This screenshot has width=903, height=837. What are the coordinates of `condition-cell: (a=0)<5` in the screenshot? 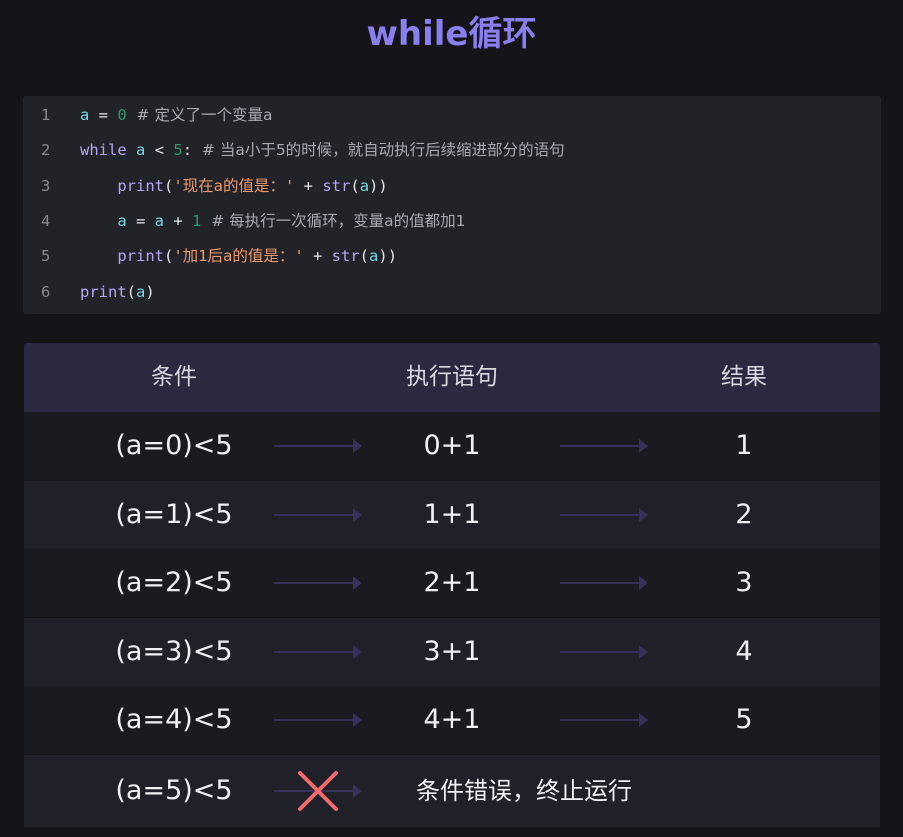 It's located at (174, 445).